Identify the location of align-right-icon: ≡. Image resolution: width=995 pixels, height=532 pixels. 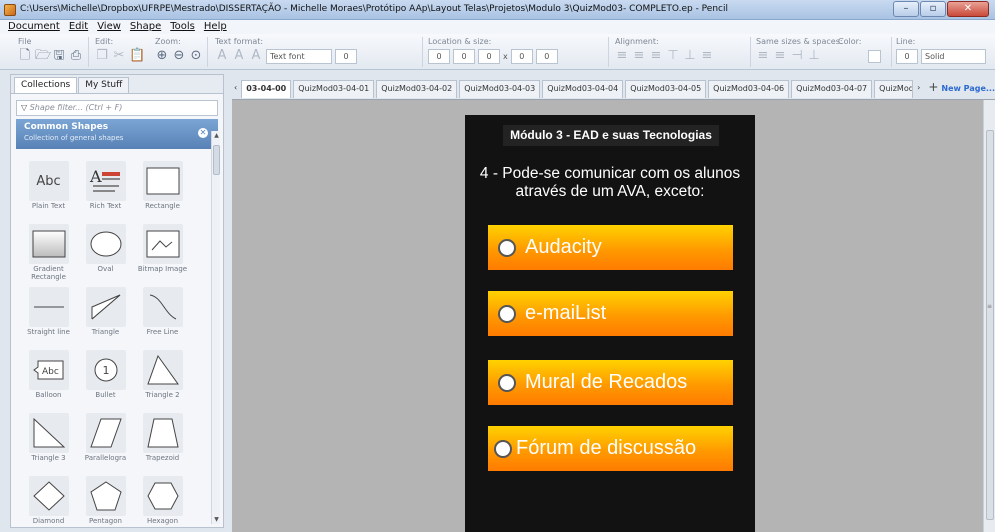
(656, 56).